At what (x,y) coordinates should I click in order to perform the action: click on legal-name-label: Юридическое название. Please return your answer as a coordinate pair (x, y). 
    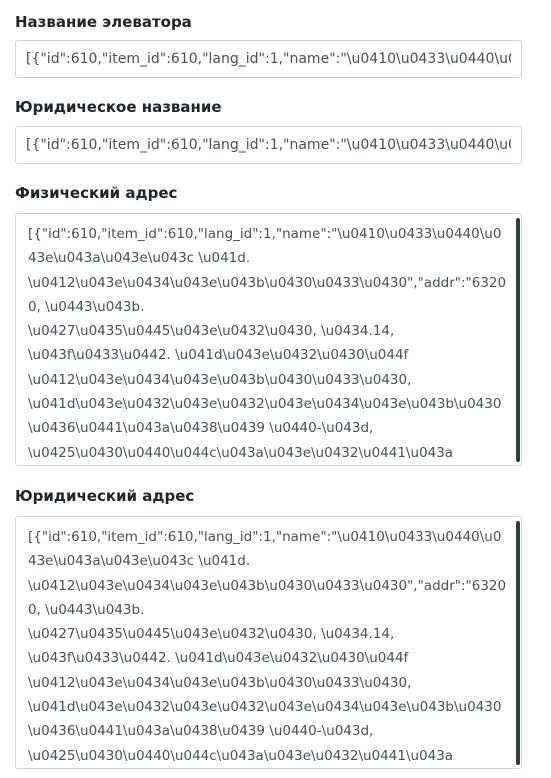
    Looking at the image, I should click on (118, 107).